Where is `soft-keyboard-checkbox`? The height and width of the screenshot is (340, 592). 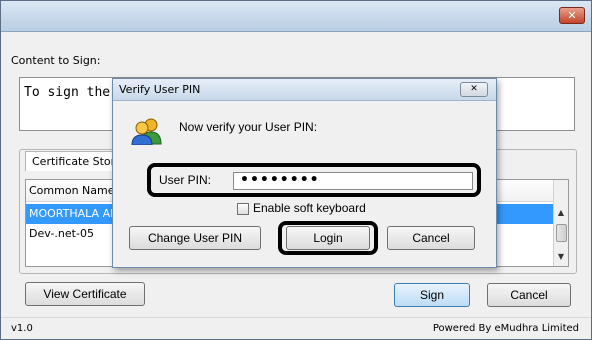 soft-keyboard-checkbox is located at coordinates (243, 209).